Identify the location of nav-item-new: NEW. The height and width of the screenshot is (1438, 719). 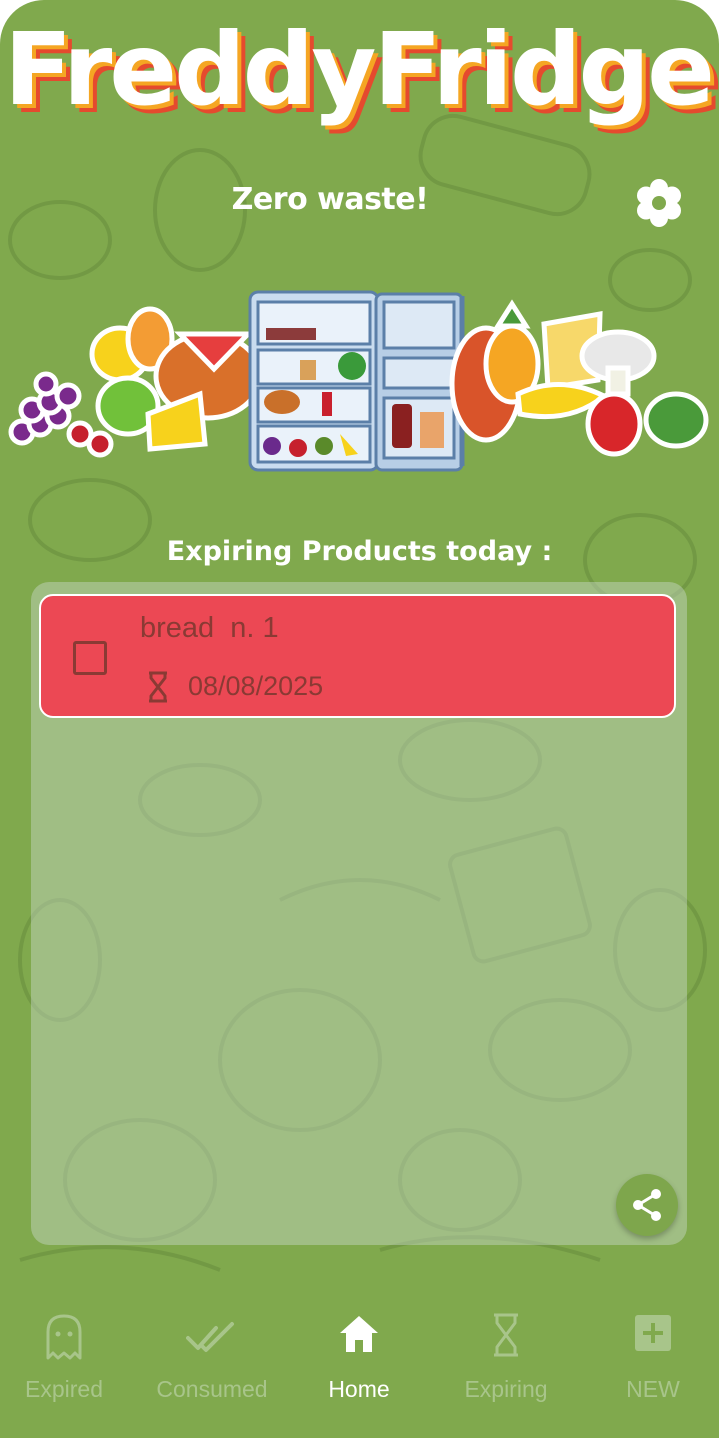
(650, 1364).